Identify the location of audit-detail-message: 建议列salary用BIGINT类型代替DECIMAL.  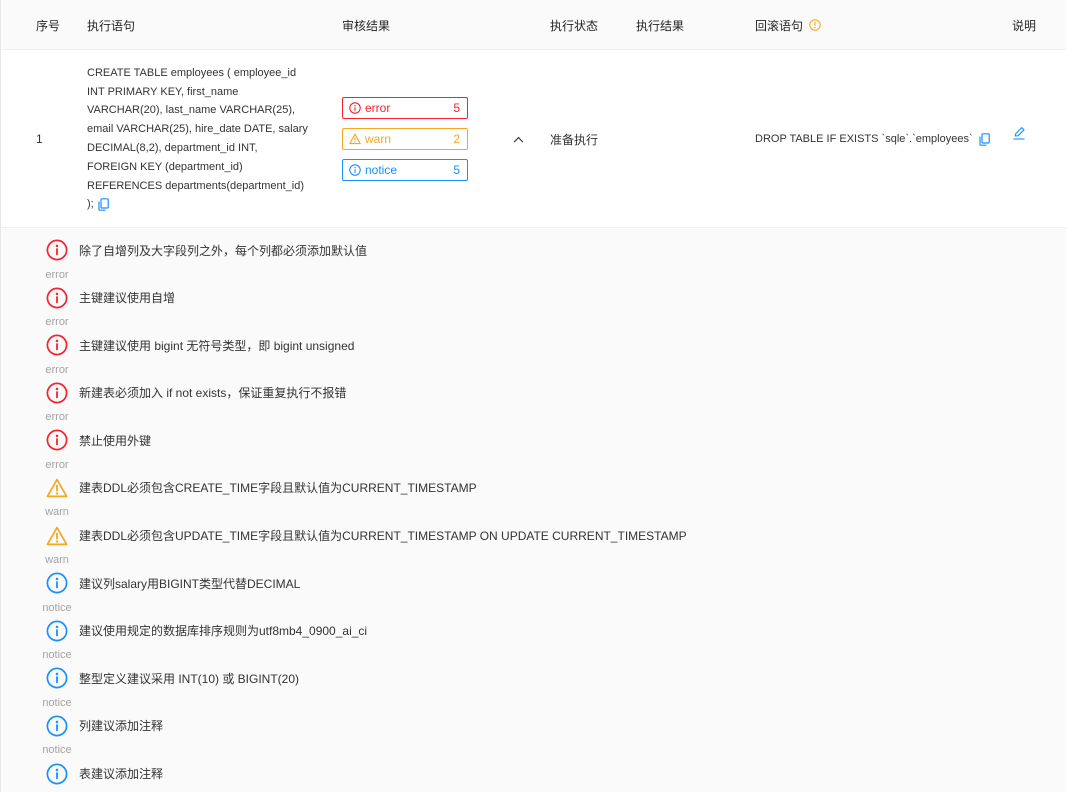
(190, 583).